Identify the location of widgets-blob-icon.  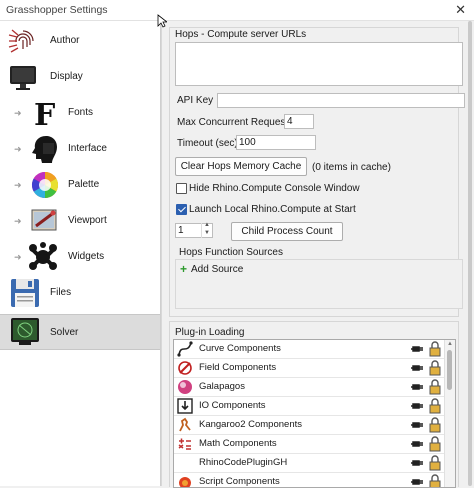
(43, 256).